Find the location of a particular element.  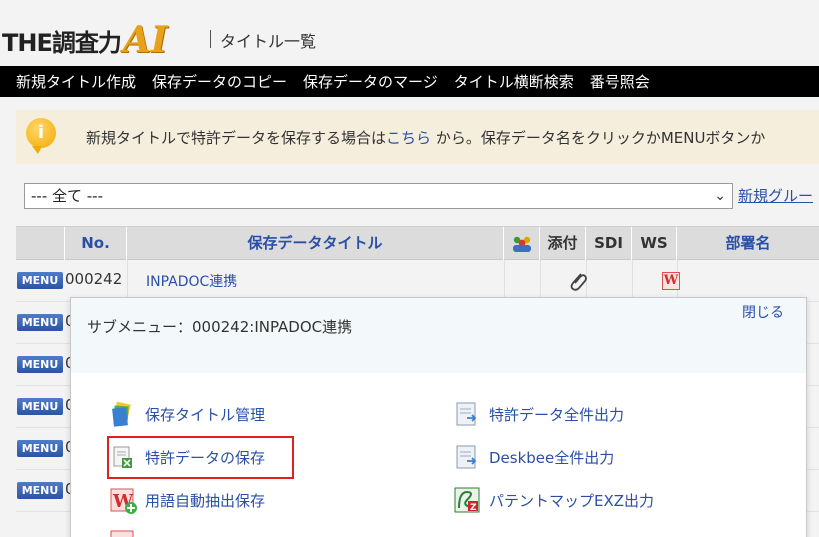

col-sdi: SDI is located at coordinates (609, 243).